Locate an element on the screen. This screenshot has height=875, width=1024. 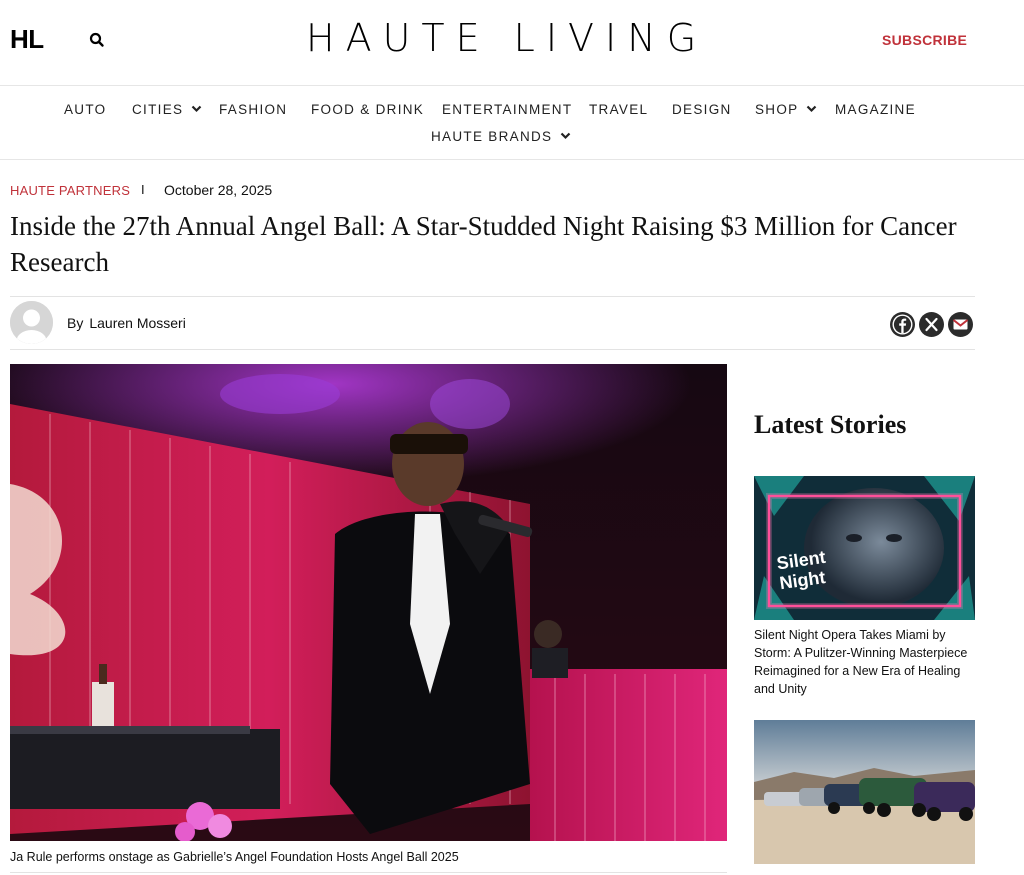
publish-date: October 28, 2025 is located at coordinates (218, 190).